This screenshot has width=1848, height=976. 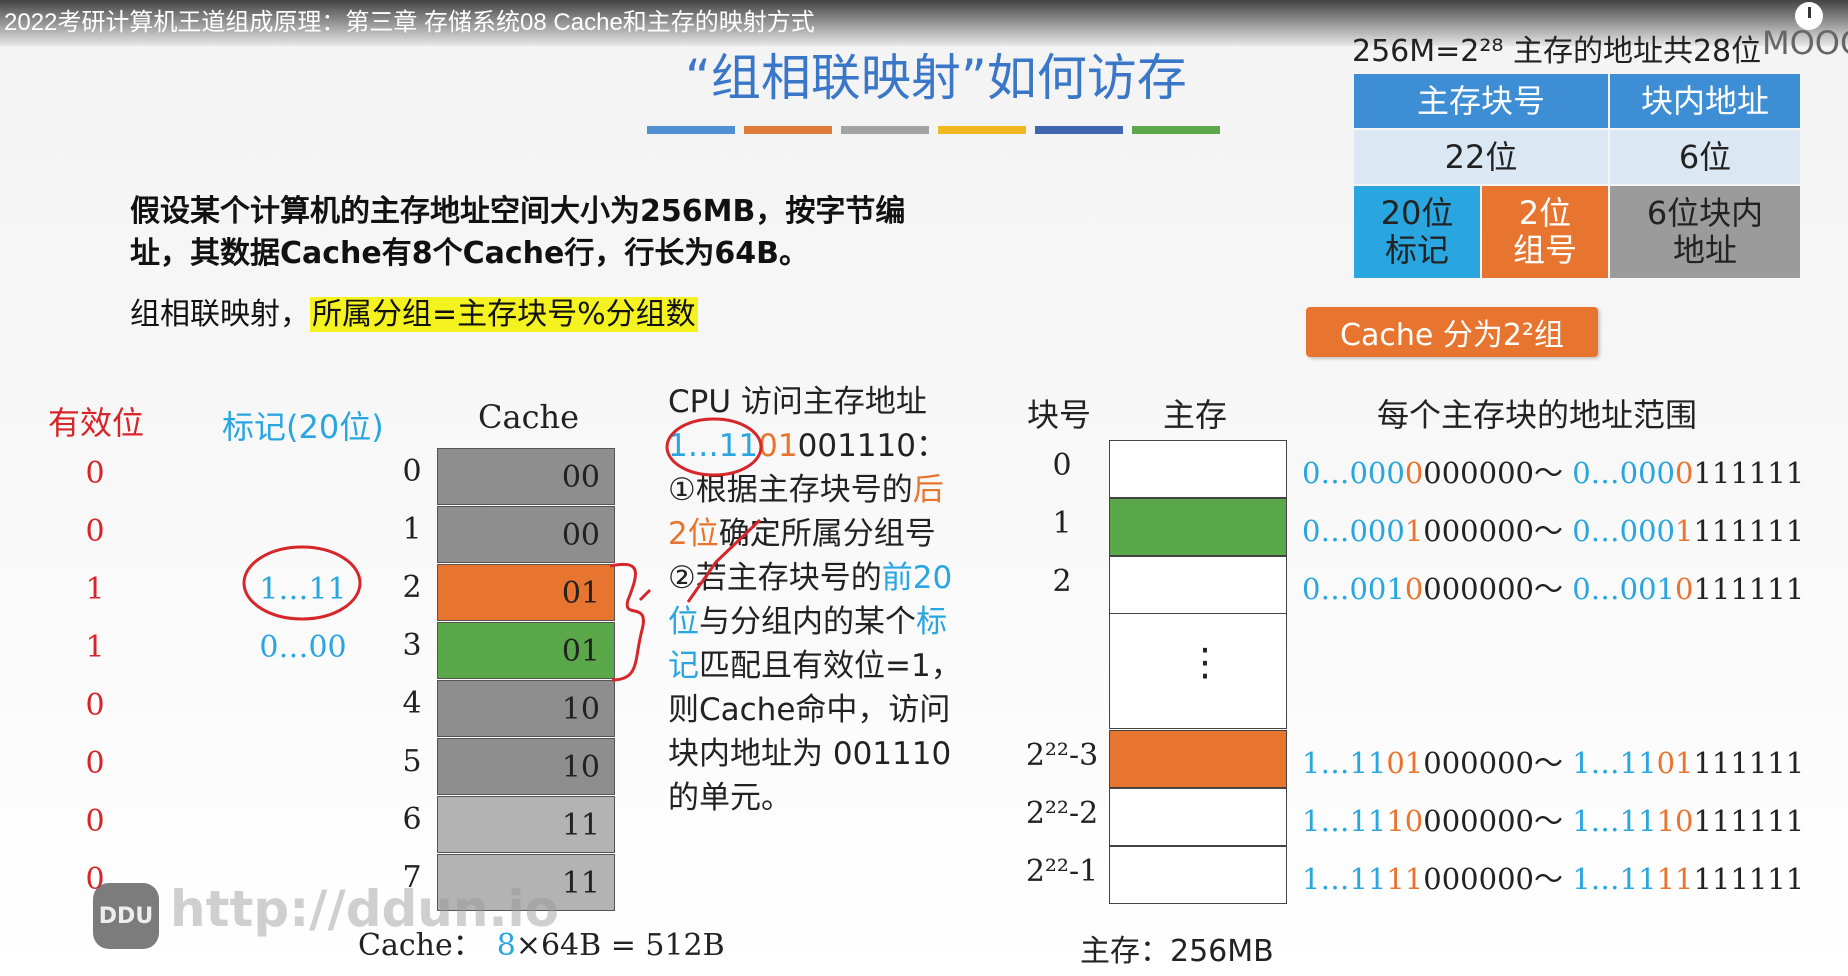 I want to click on watermark-url: http://ddun.io, so click(x=364, y=909).